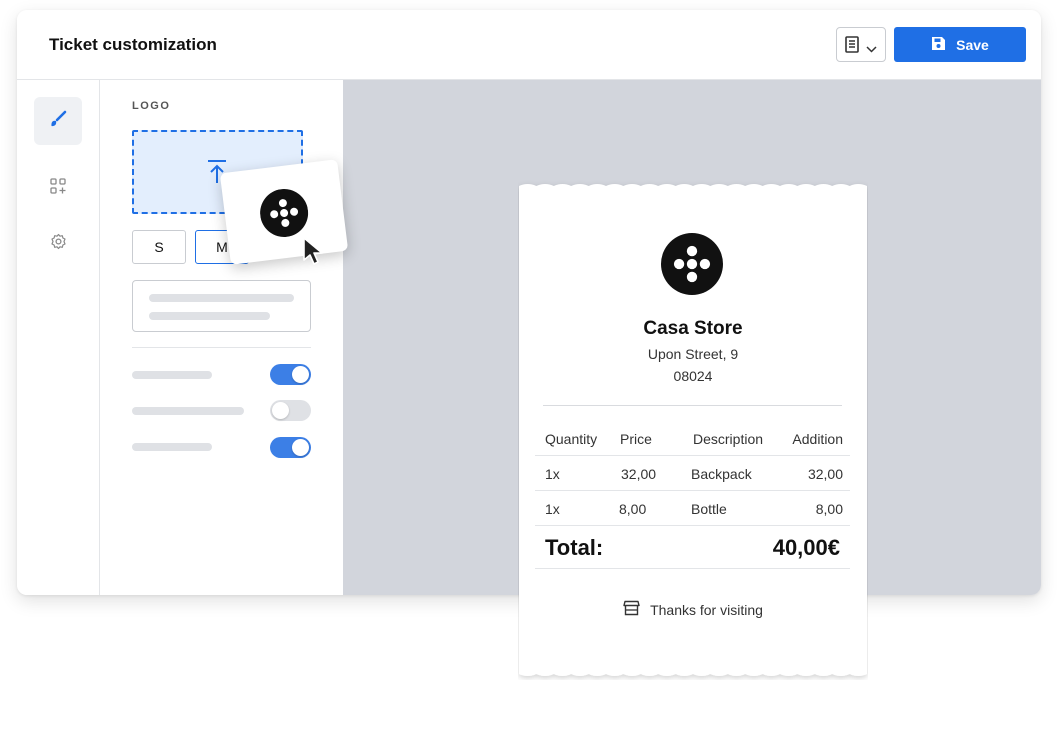 This screenshot has width=1059, height=733. Describe the element at coordinates (284, 212) in the screenshot. I see `dragged-logo-card` at that location.